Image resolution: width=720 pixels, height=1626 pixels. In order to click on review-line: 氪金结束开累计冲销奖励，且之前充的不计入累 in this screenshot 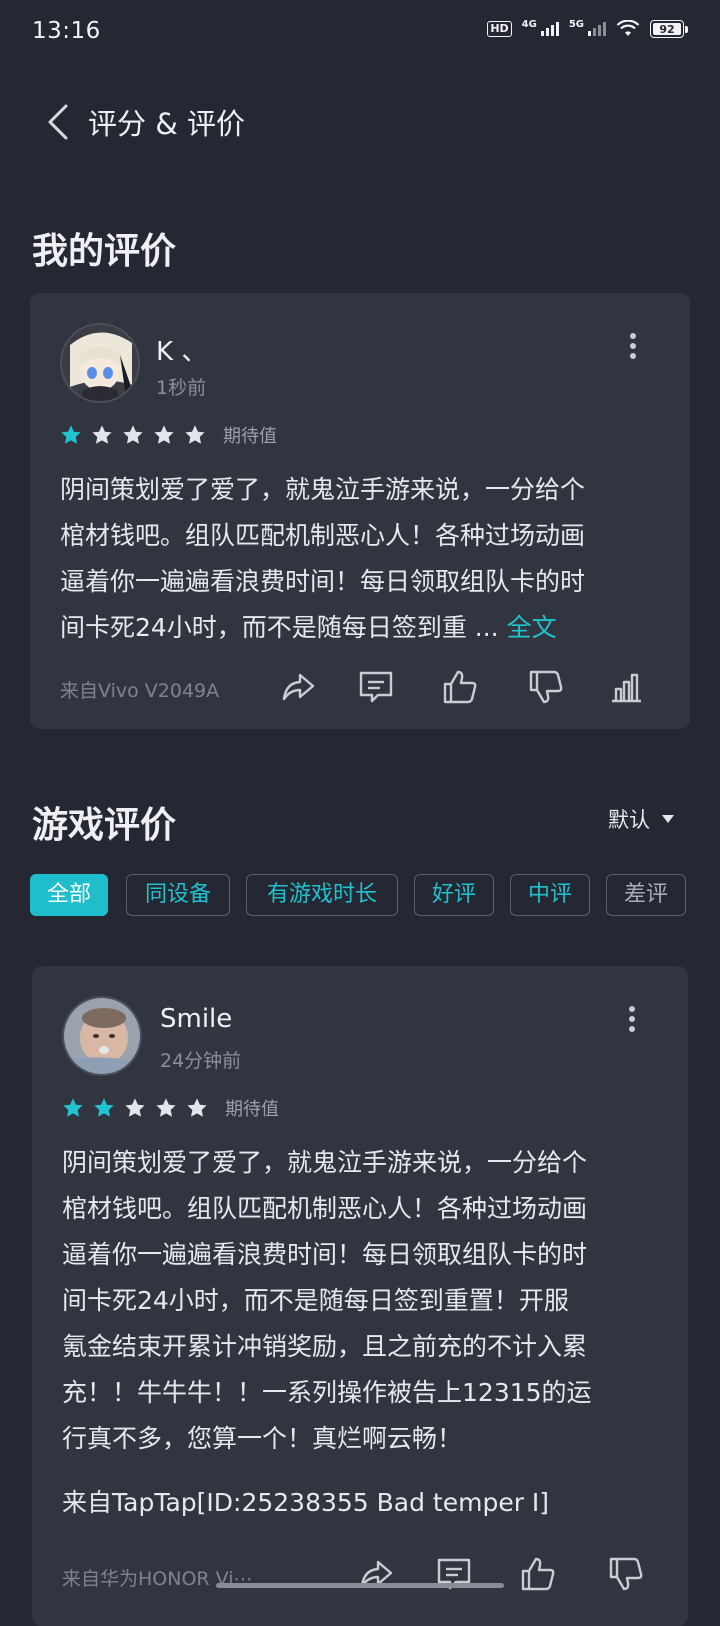, I will do `click(325, 1346)`.